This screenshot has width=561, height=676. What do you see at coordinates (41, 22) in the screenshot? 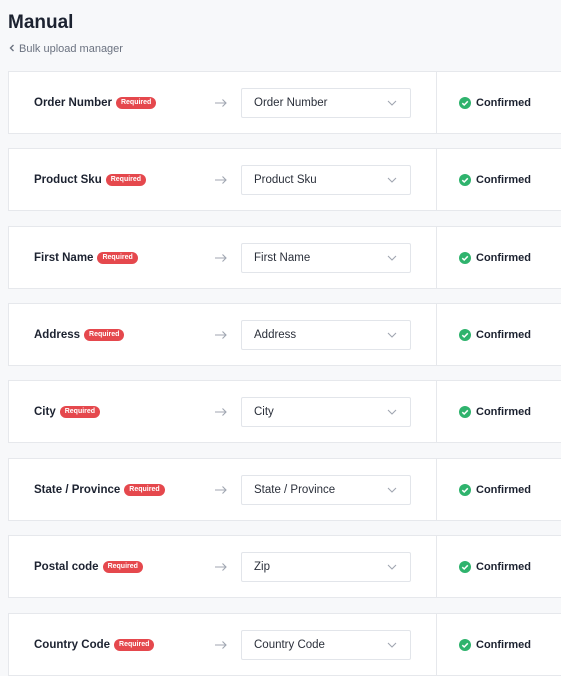
I see `page-title: Manual` at bounding box center [41, 22].